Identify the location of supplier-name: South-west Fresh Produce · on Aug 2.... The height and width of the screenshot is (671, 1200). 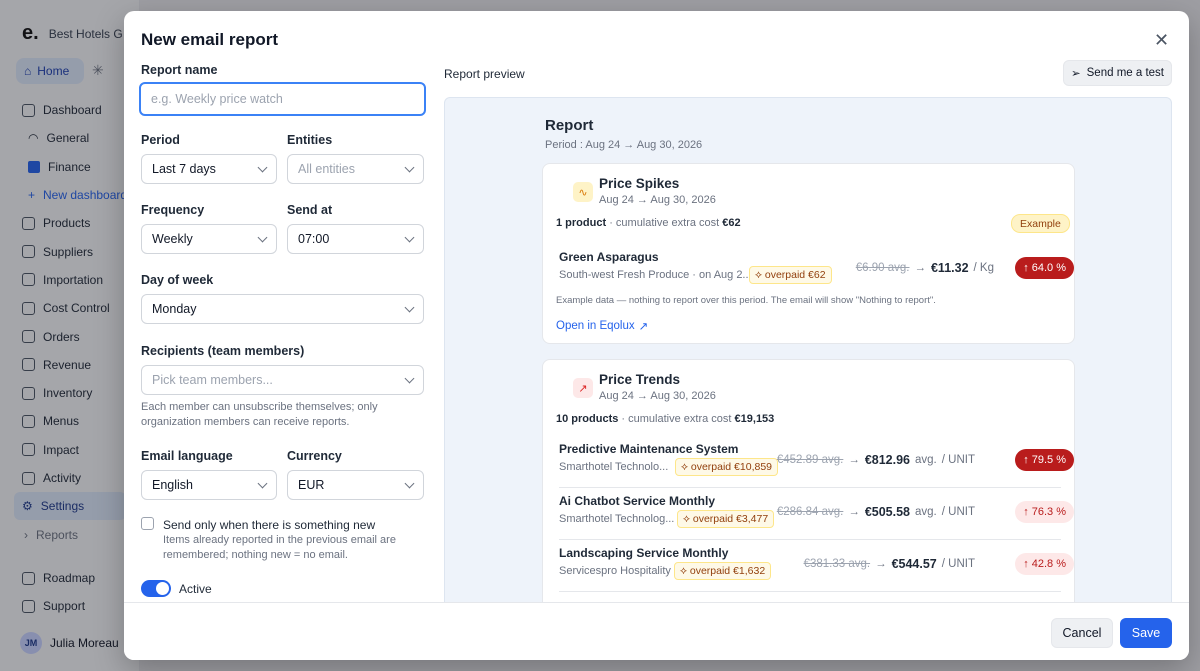
(655, 275).